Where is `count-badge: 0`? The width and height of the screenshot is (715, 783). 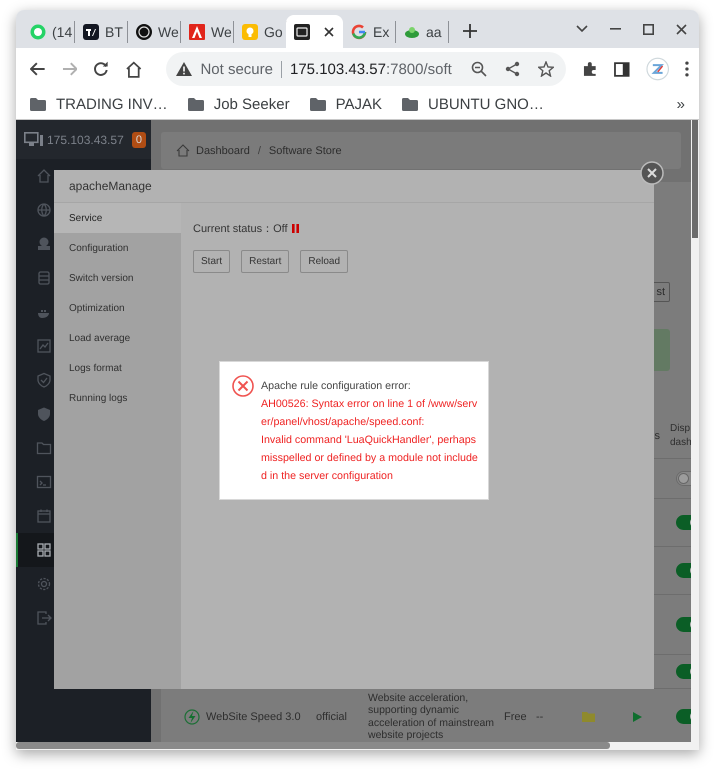 count-badge: 0 is located at coordinates (139, 140).